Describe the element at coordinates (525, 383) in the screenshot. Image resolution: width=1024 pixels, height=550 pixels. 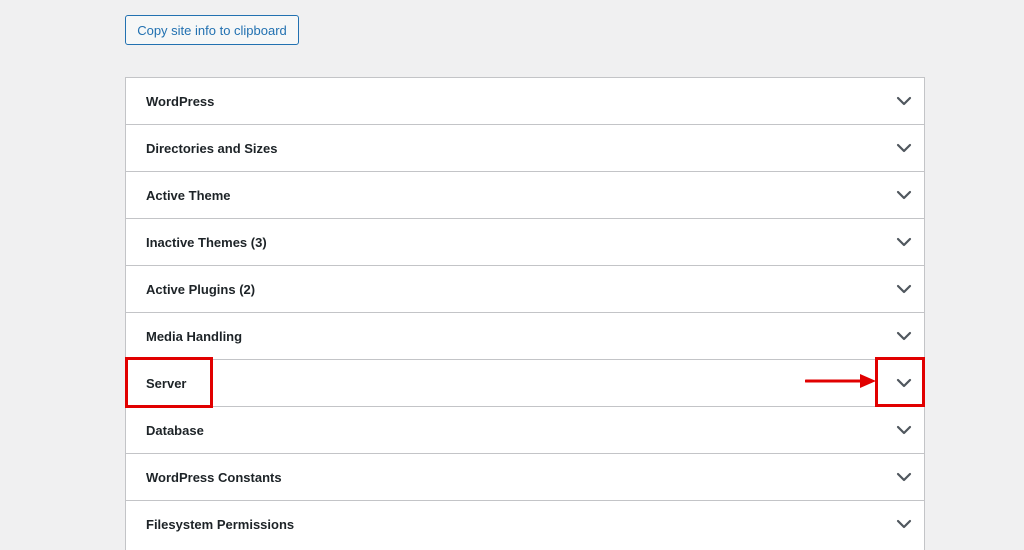
I see `accordion-item-server: Server` at that location.